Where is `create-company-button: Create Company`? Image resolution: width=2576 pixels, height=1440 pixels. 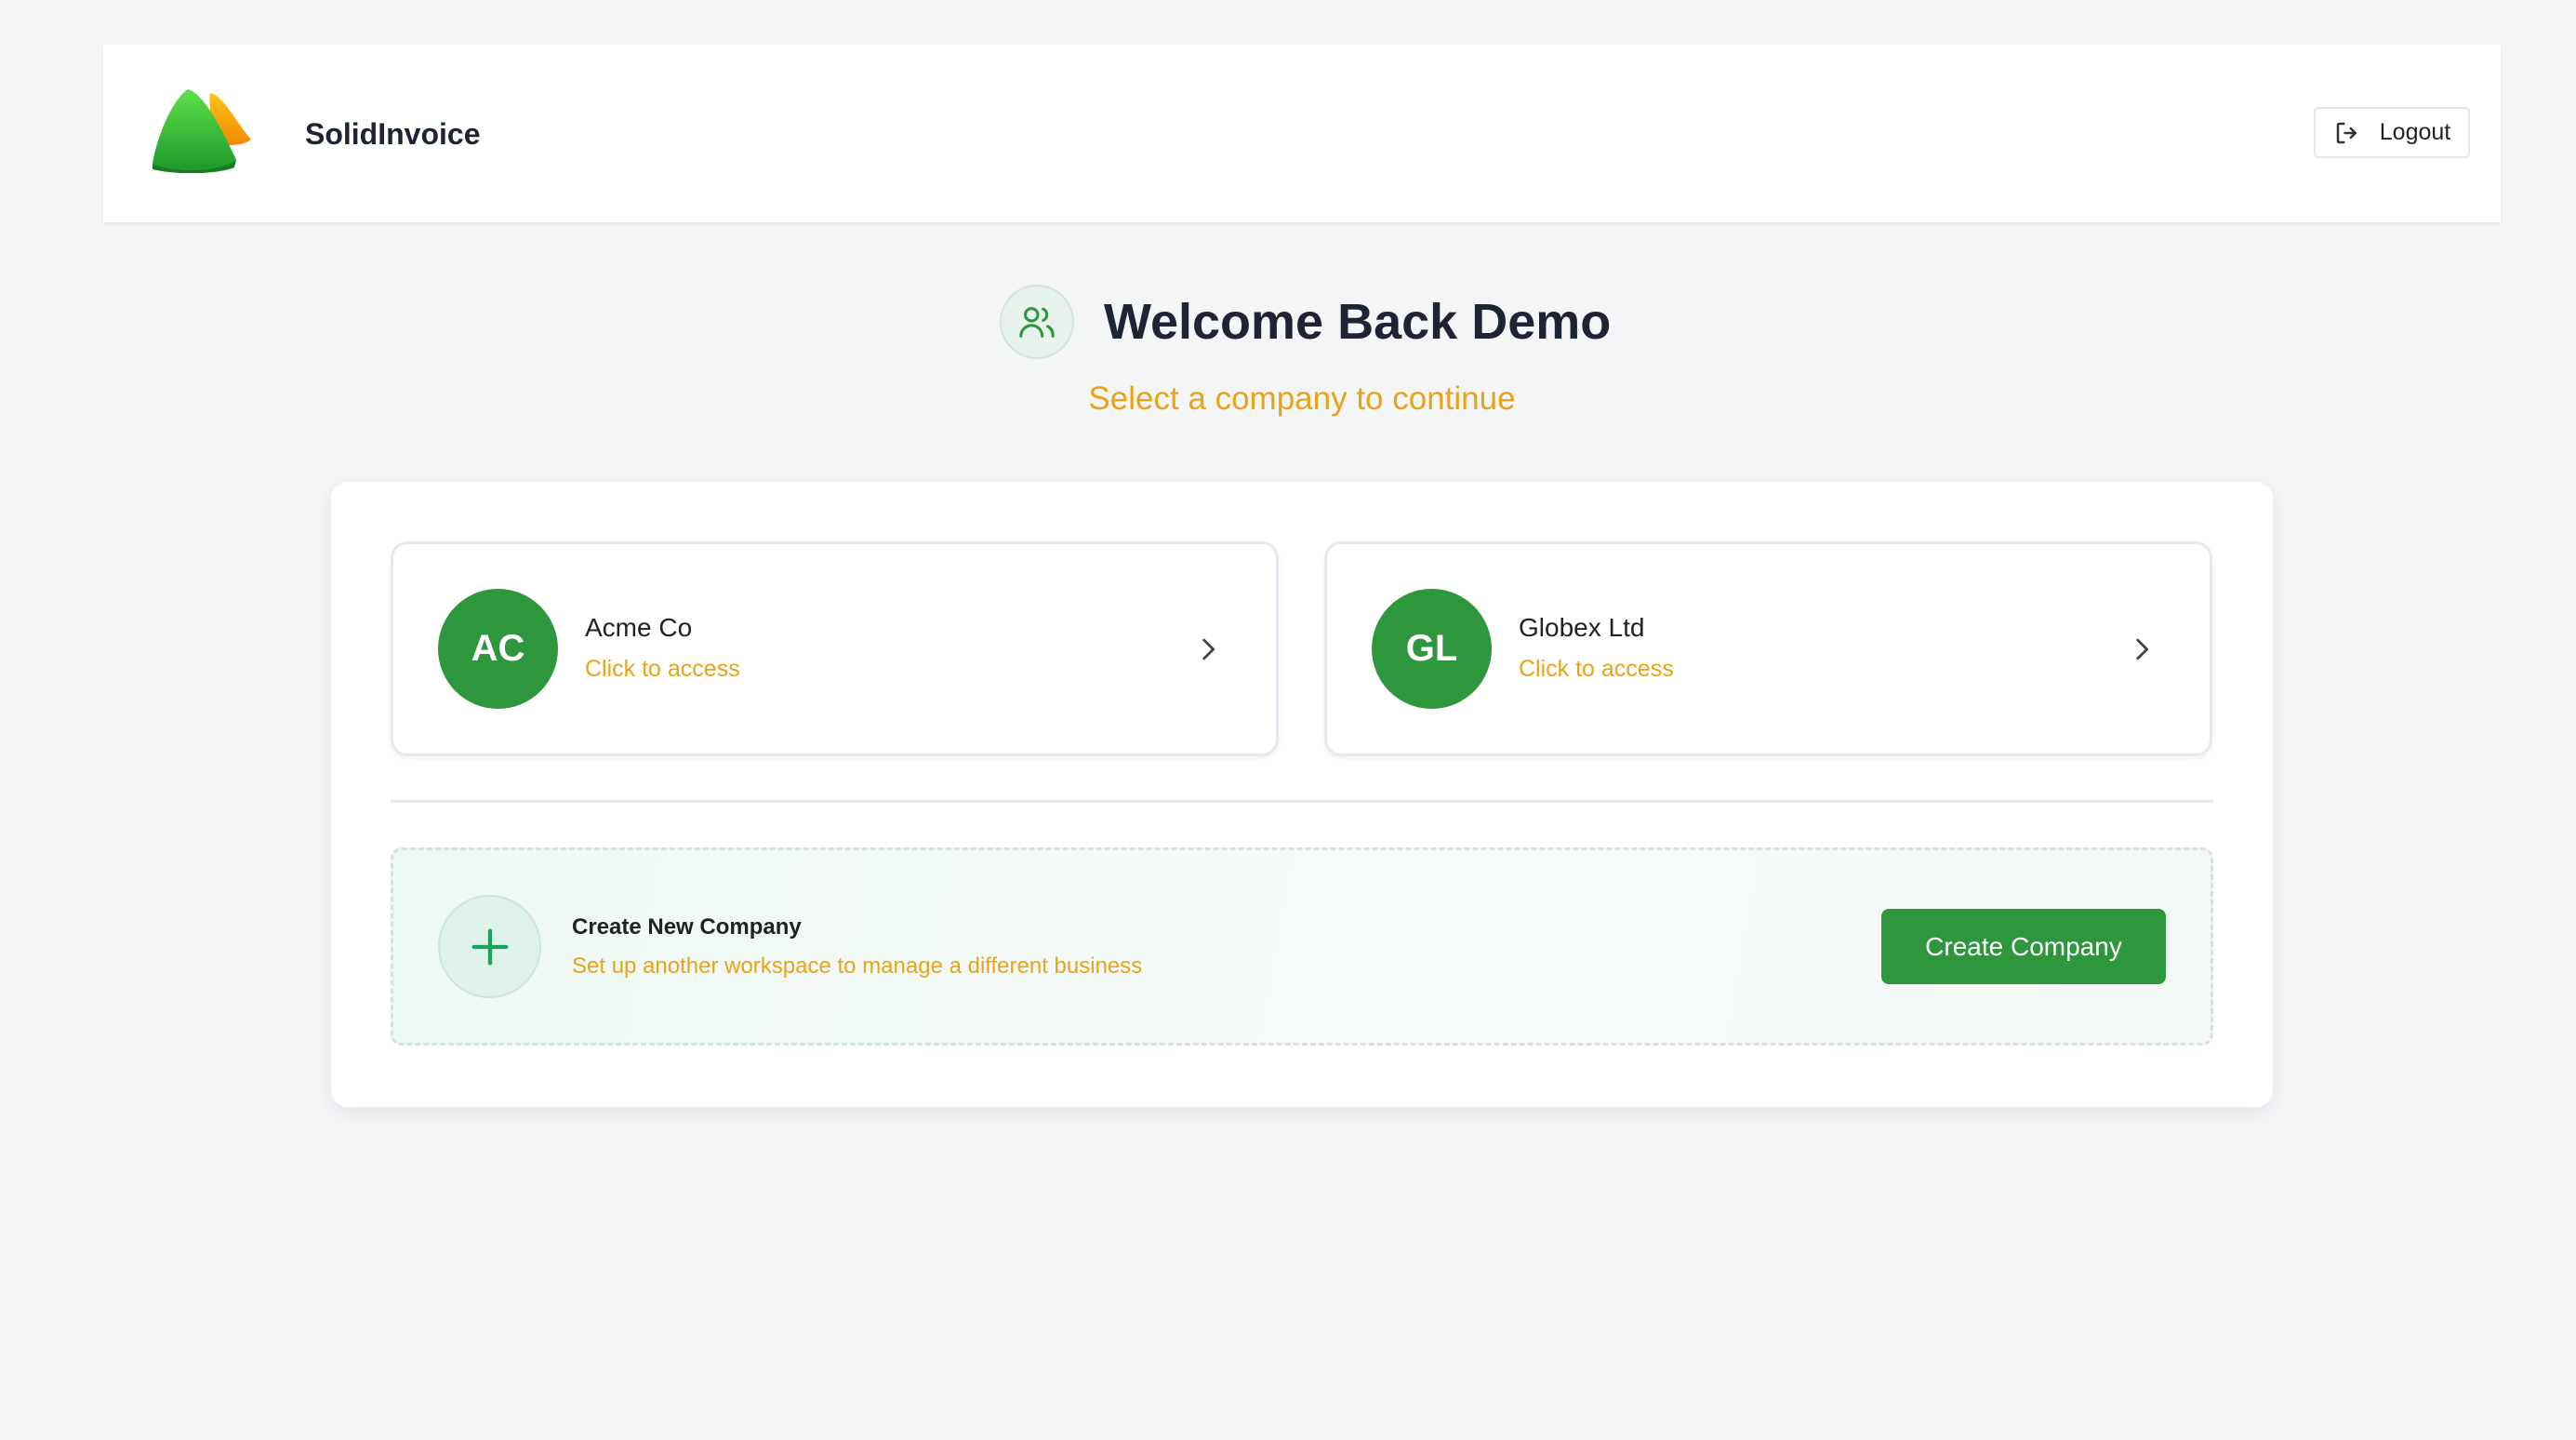 create-company-button: Create Company is located at coordinates (2023, 946).